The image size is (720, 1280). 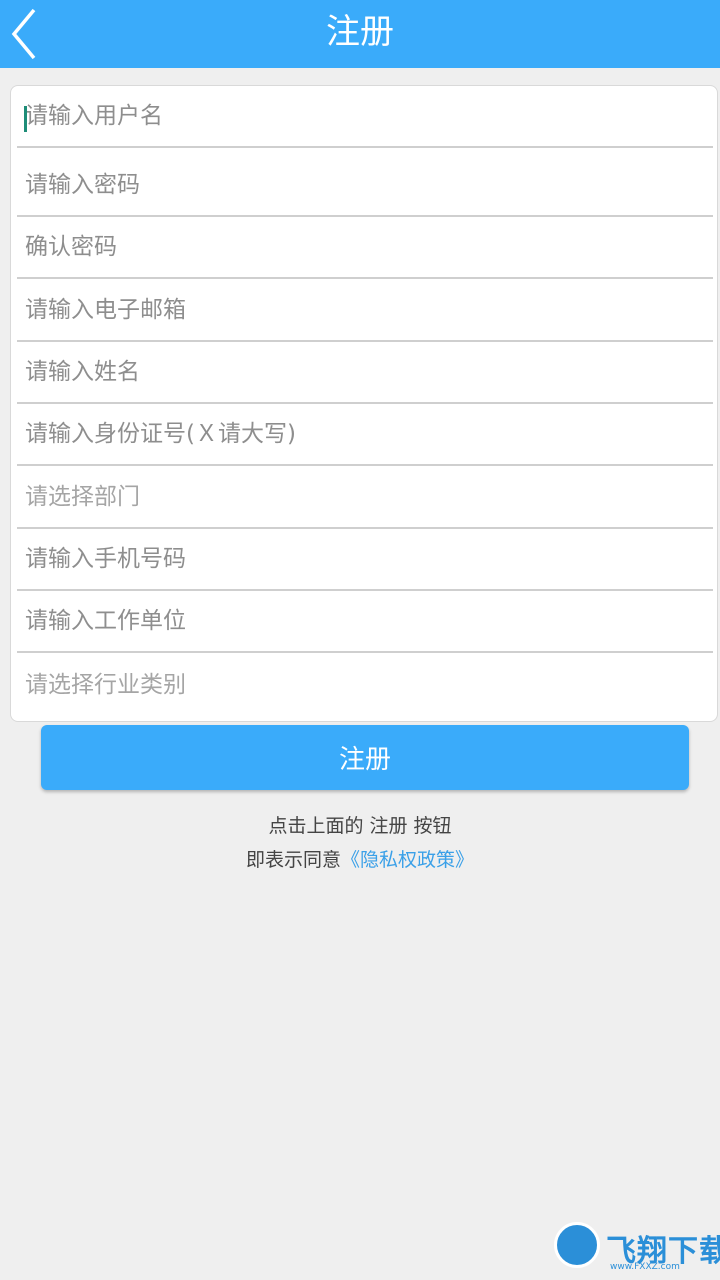 I want to click on name-field, so click(x=365, y=373).